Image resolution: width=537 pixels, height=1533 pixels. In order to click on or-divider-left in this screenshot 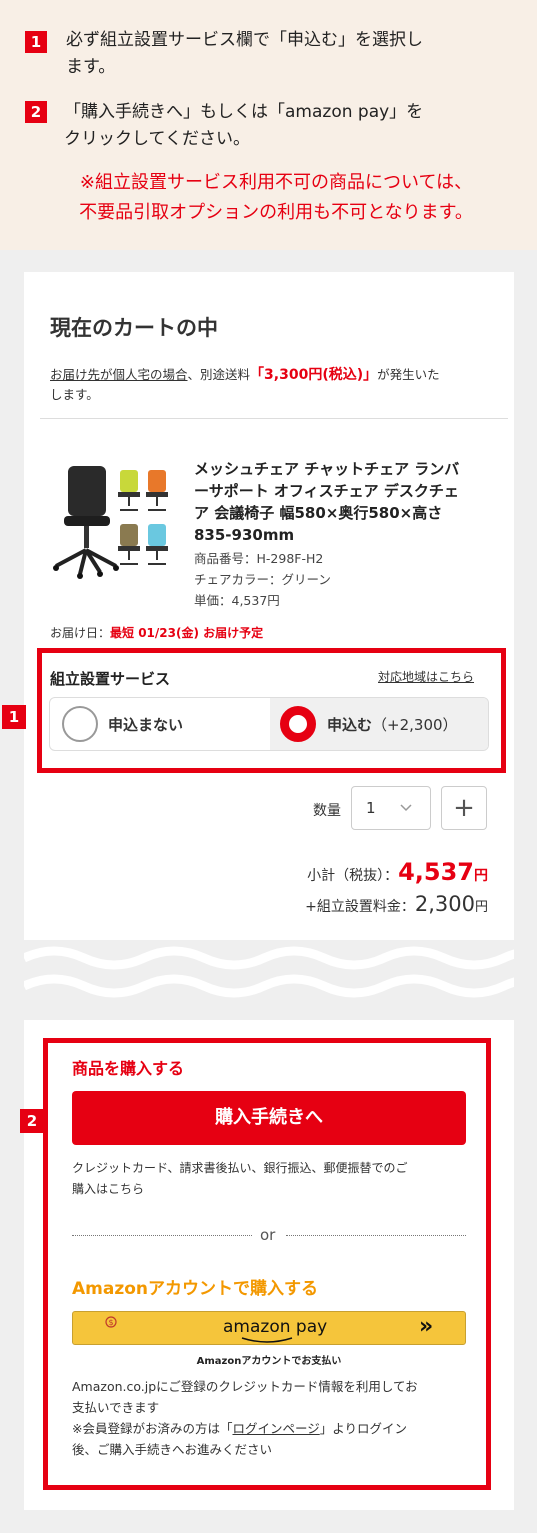, I will do `click(162, 1235)`.